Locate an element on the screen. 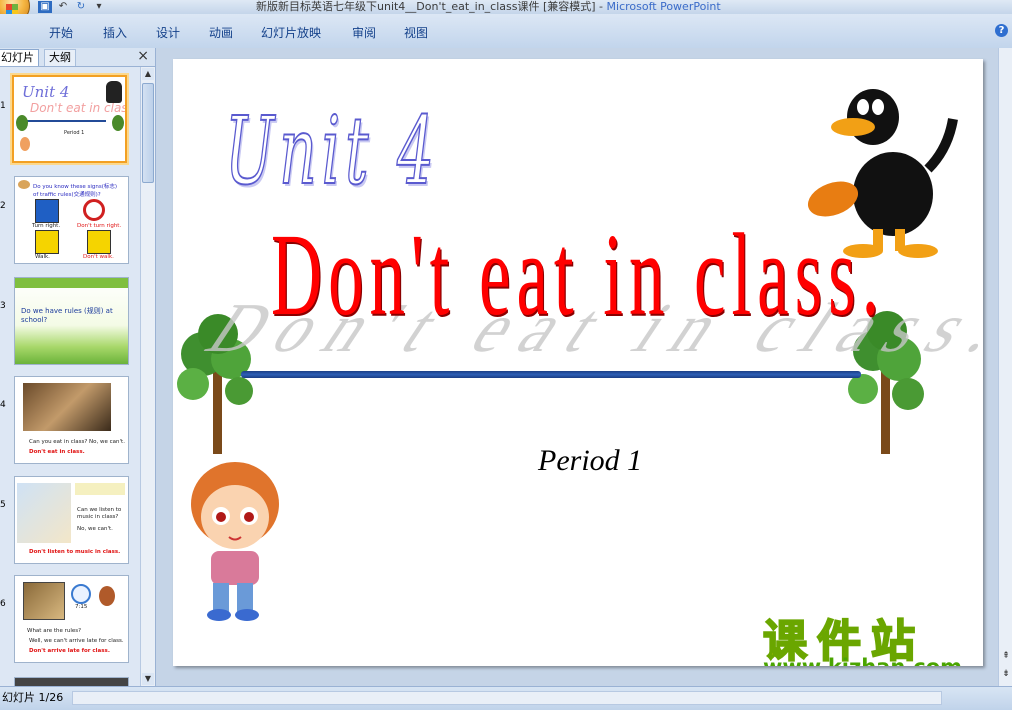 Image resolution: width=1012 pixels, height=710 pixels. slide-counter: 幻灯片 1/26 is located at coordinates (33, 697).